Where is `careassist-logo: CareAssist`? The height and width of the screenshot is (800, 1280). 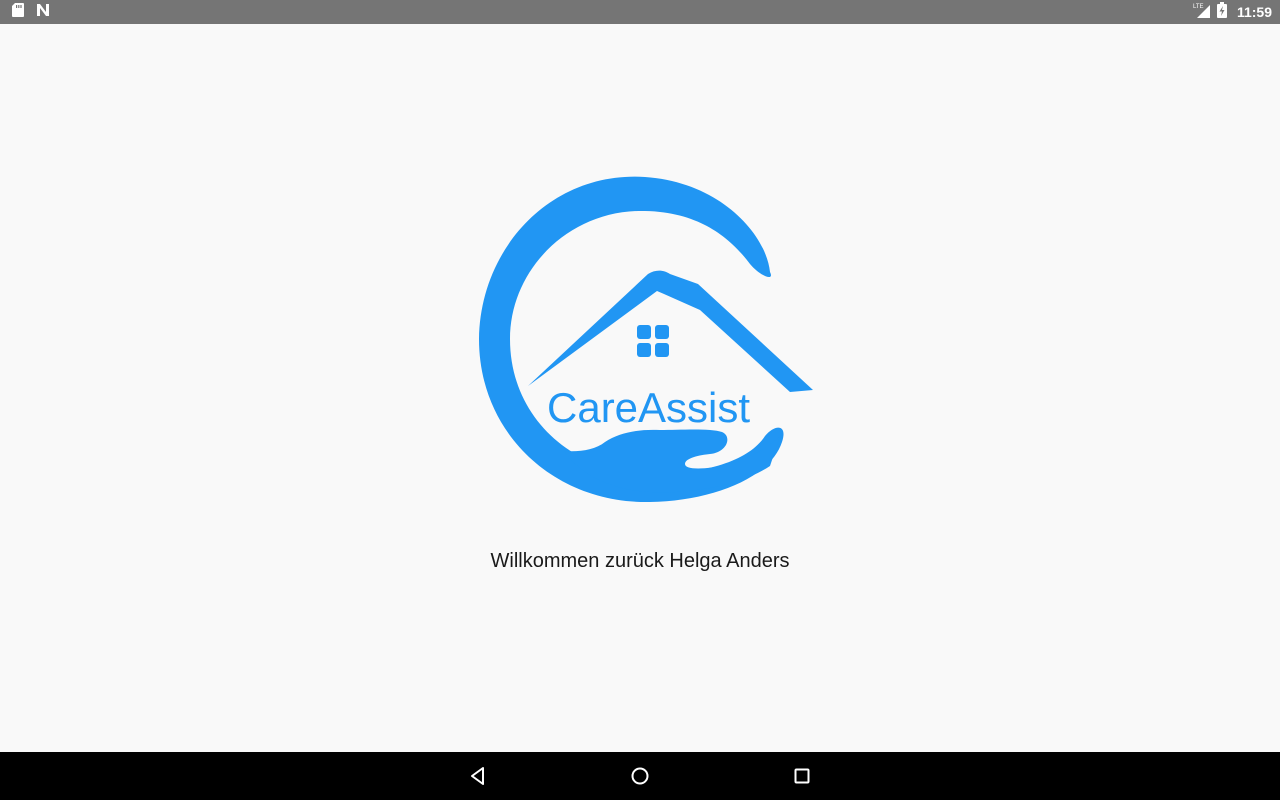
careassist-logo: CareAssist is located at coordinates (646, 339).